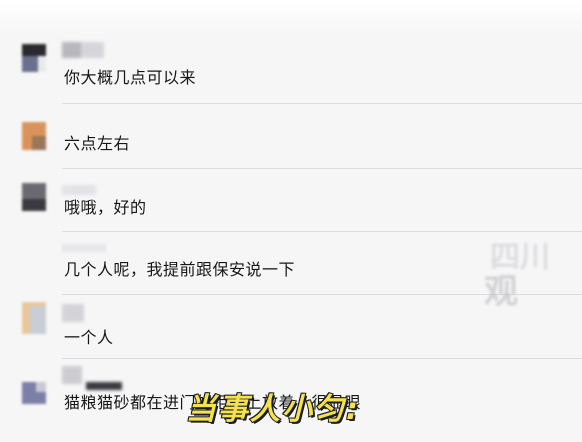  What do you see at coordinates (291, 200) in the screenshot?
I see `chat-message-row: 哦哦，好的` at bounding box center [291, 200].